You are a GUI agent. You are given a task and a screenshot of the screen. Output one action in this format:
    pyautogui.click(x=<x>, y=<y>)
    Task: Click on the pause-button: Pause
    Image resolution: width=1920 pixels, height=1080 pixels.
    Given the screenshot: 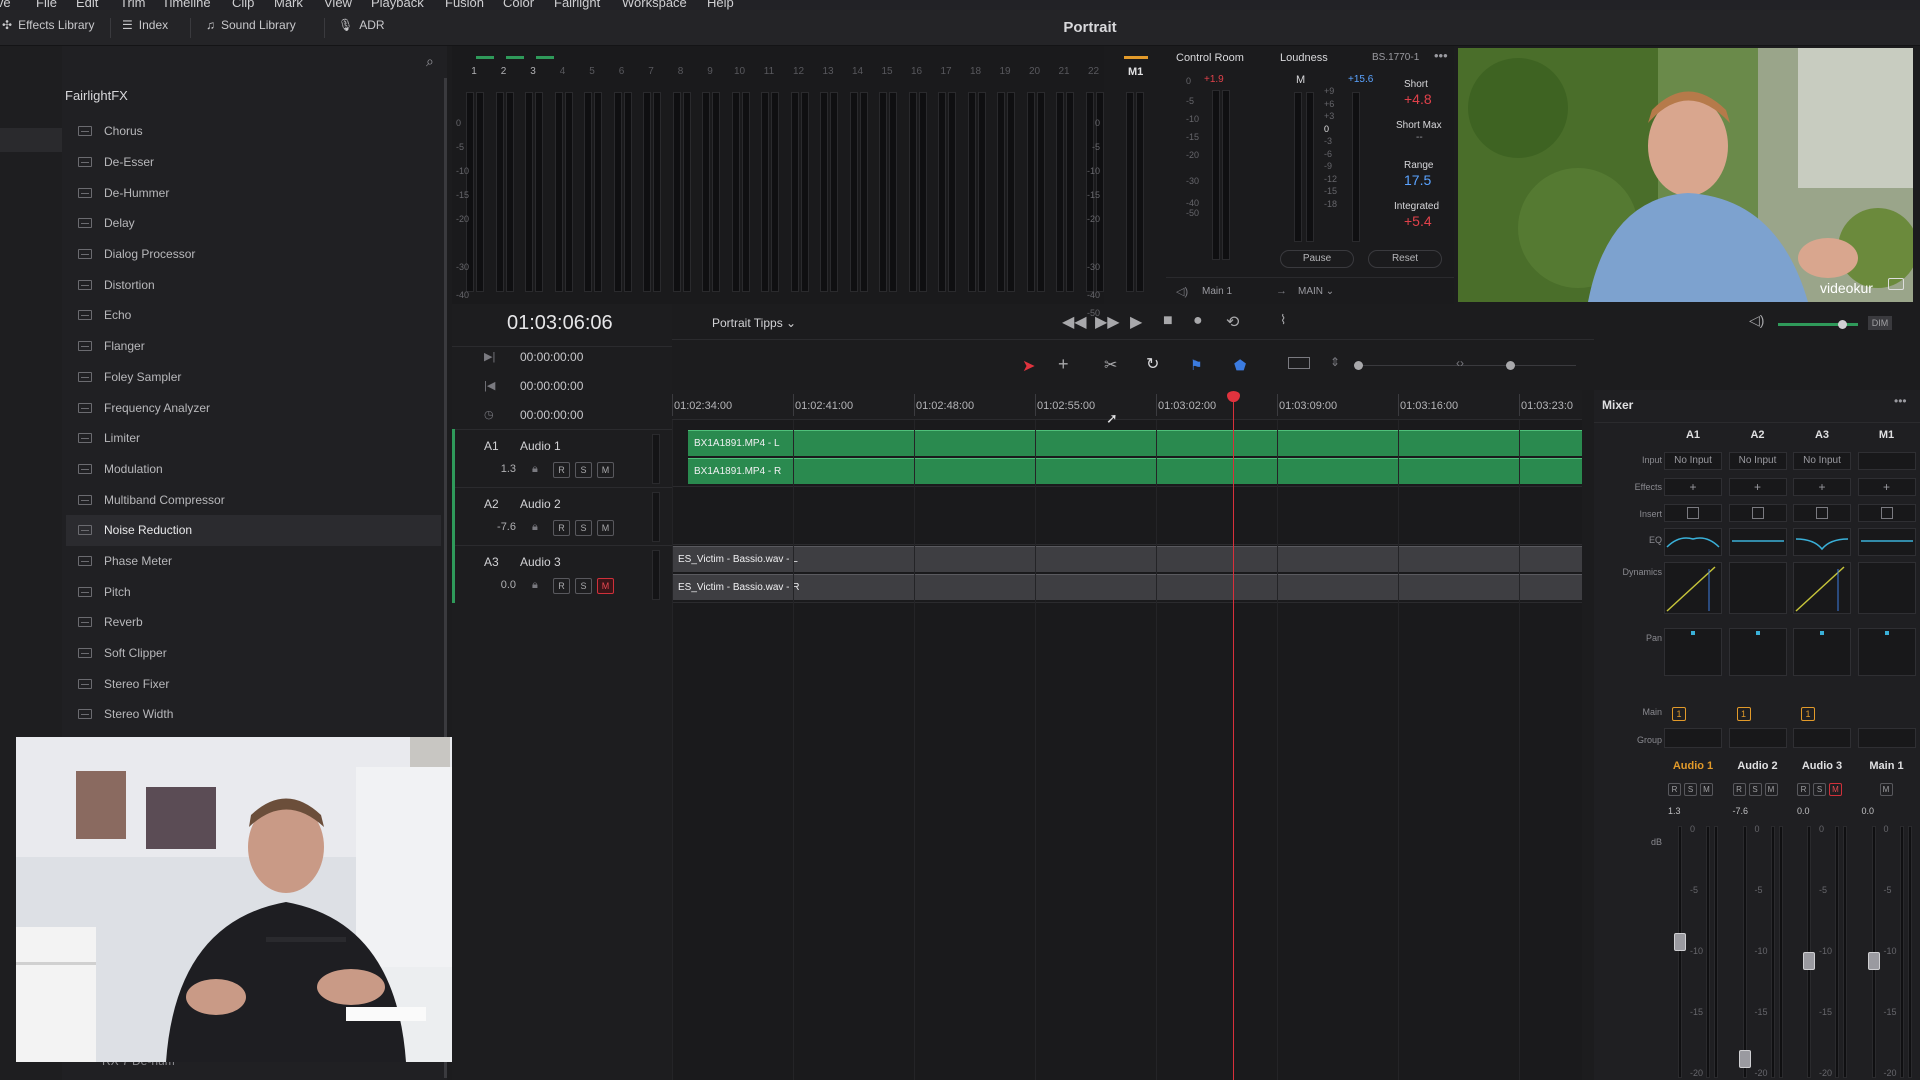 What is the action you would take?
    pyautogui.click(x=1317, y=259)
    